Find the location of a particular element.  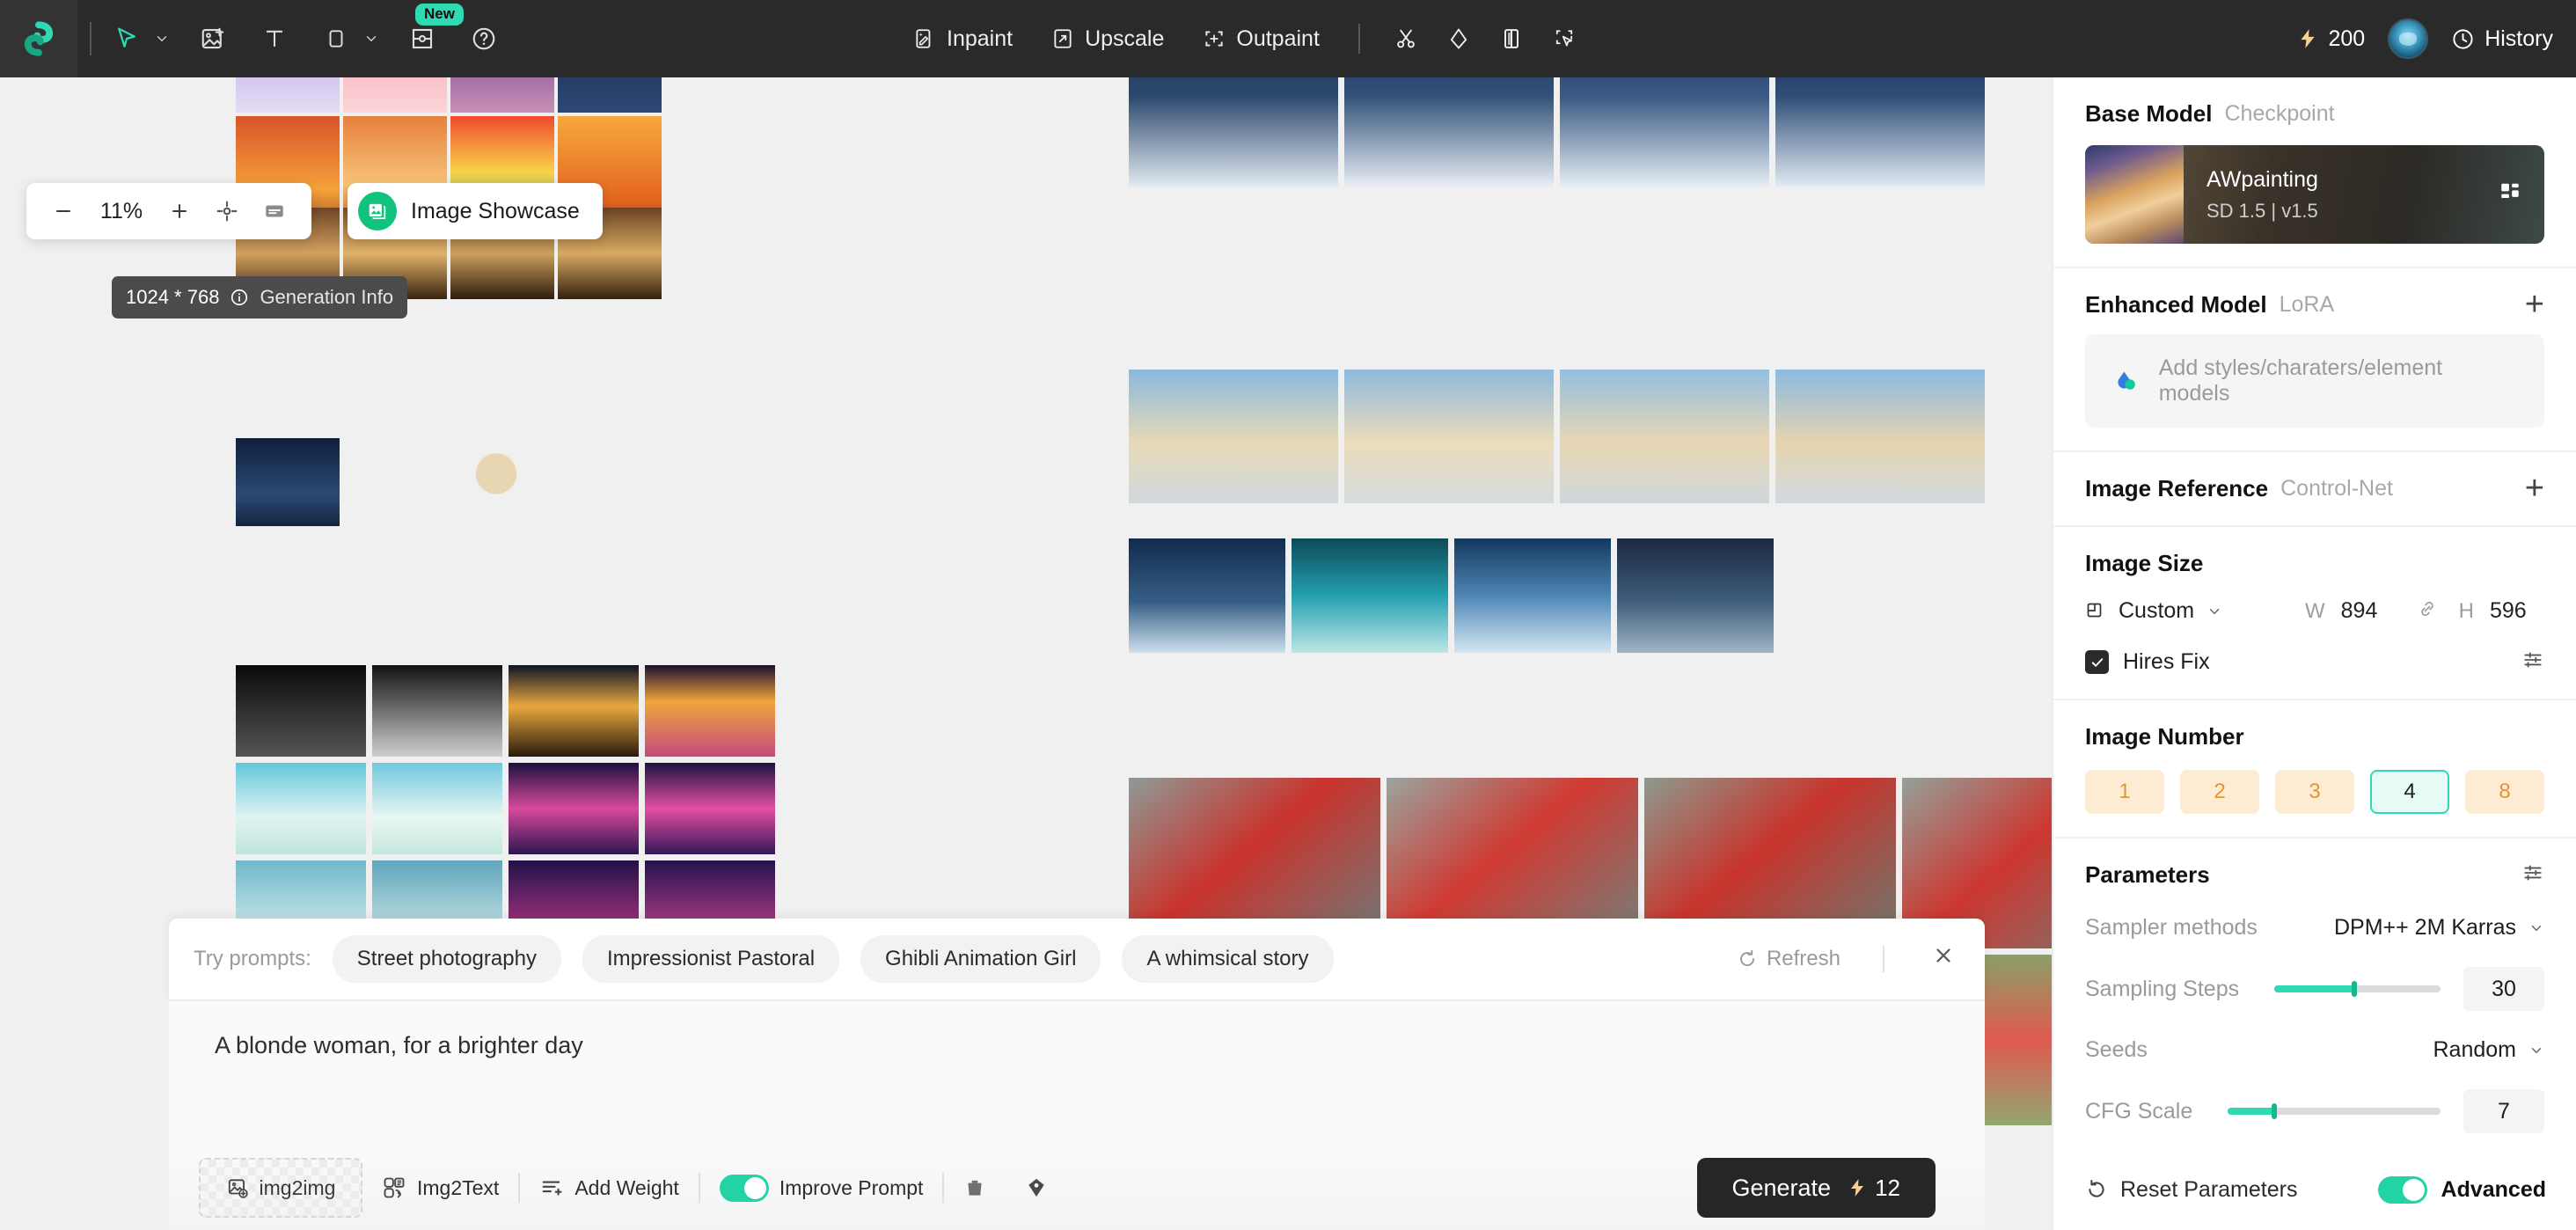

zoom-out-button is located at coordinates (63, 211).